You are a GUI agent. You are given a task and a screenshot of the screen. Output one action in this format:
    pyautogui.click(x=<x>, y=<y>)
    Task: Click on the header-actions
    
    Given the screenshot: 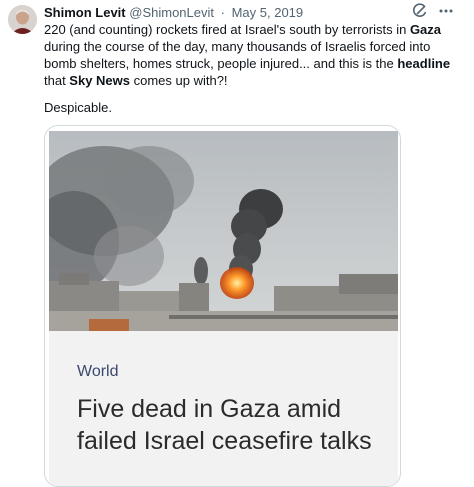 What is the action you would take?
    pyautogui.click(x=433, y=12)
    